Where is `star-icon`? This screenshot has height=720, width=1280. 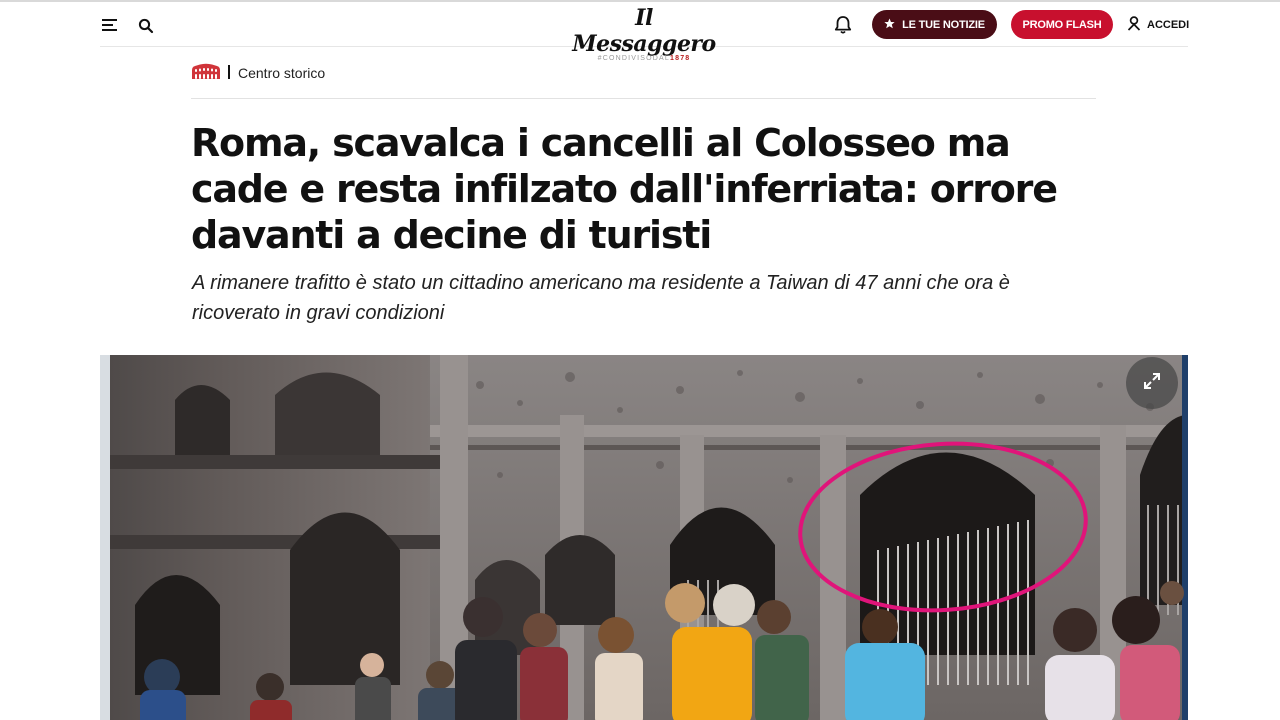
star-icon is located at coordinates (889, 24).